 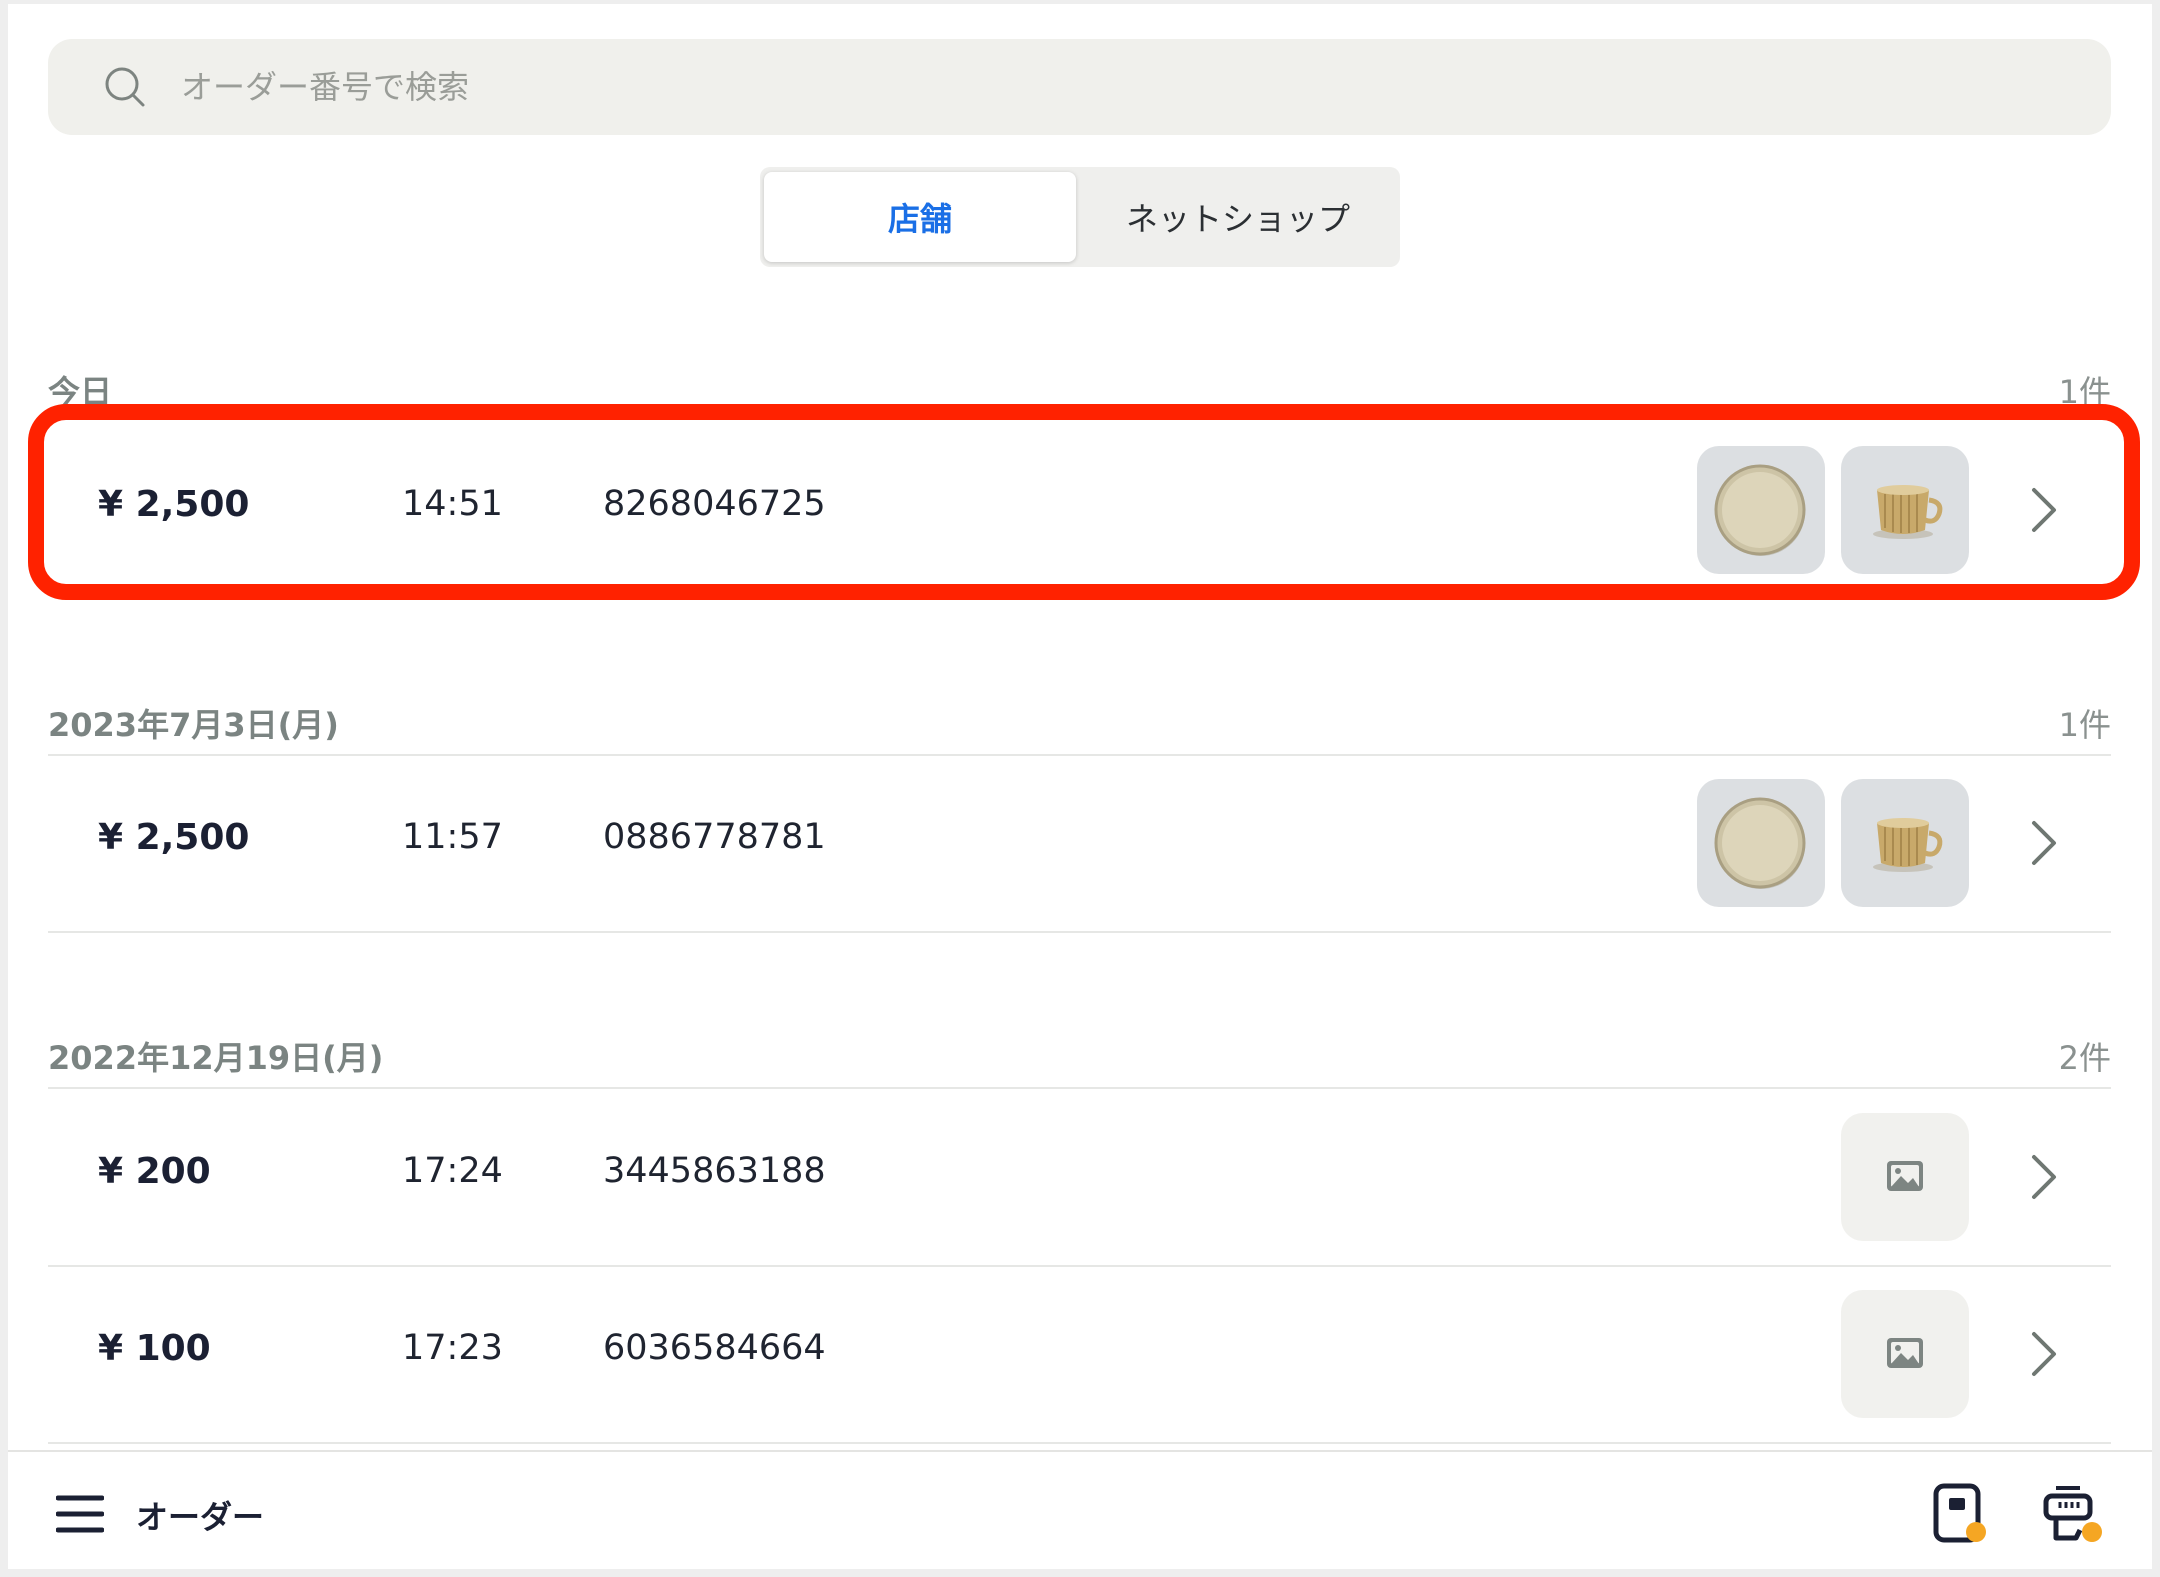 What do you see at coordinates (200, 1517) in the screenshot?
I see `page-title: オーダー` at bounding box center [200, 1517].